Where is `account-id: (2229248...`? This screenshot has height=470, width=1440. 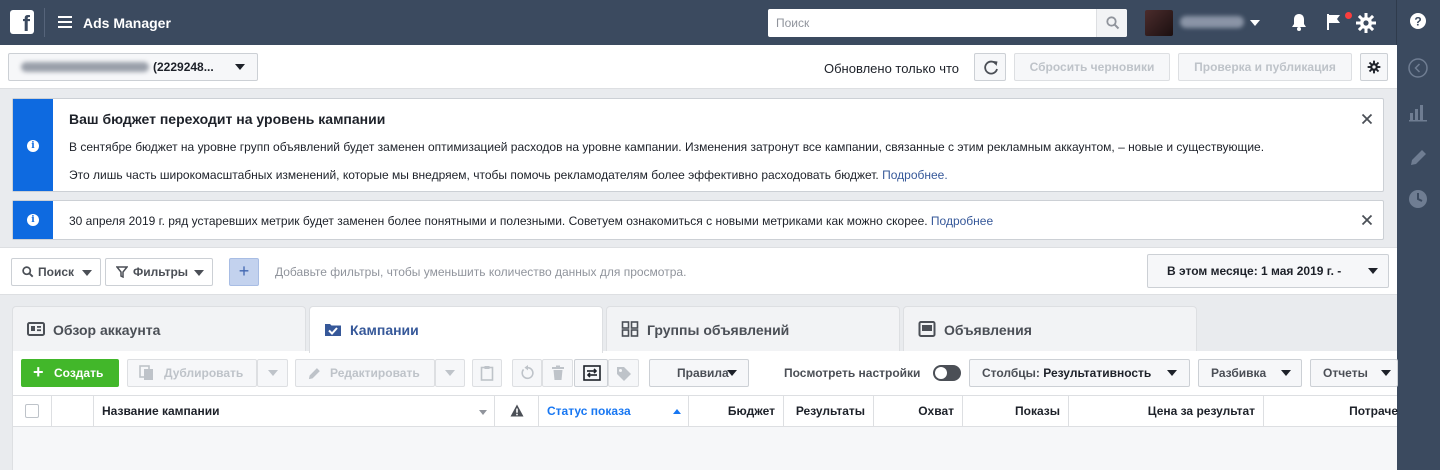 account-id: (2229248... is located at coordinates (183, 67).